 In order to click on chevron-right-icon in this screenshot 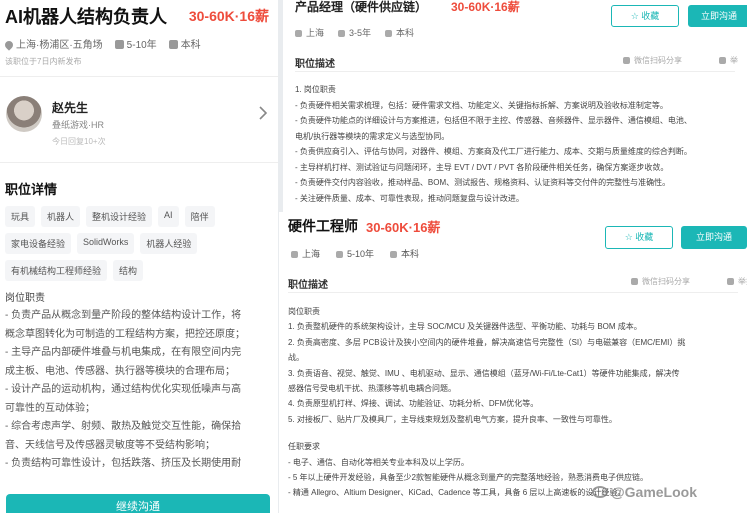, I will do `click(263, 113)`.